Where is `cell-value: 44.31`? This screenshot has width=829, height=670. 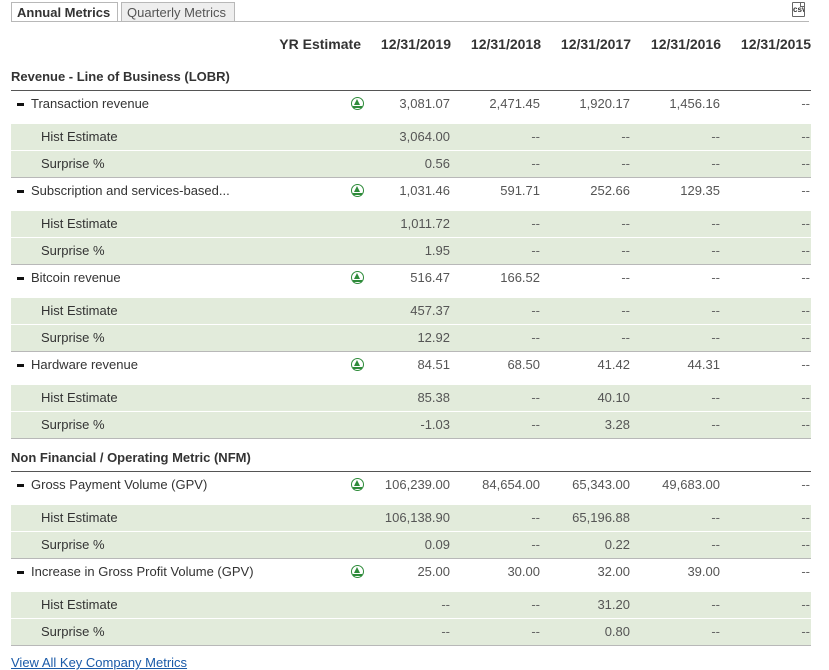 cell-value: 44.31 is located at coordinates (703, 364).